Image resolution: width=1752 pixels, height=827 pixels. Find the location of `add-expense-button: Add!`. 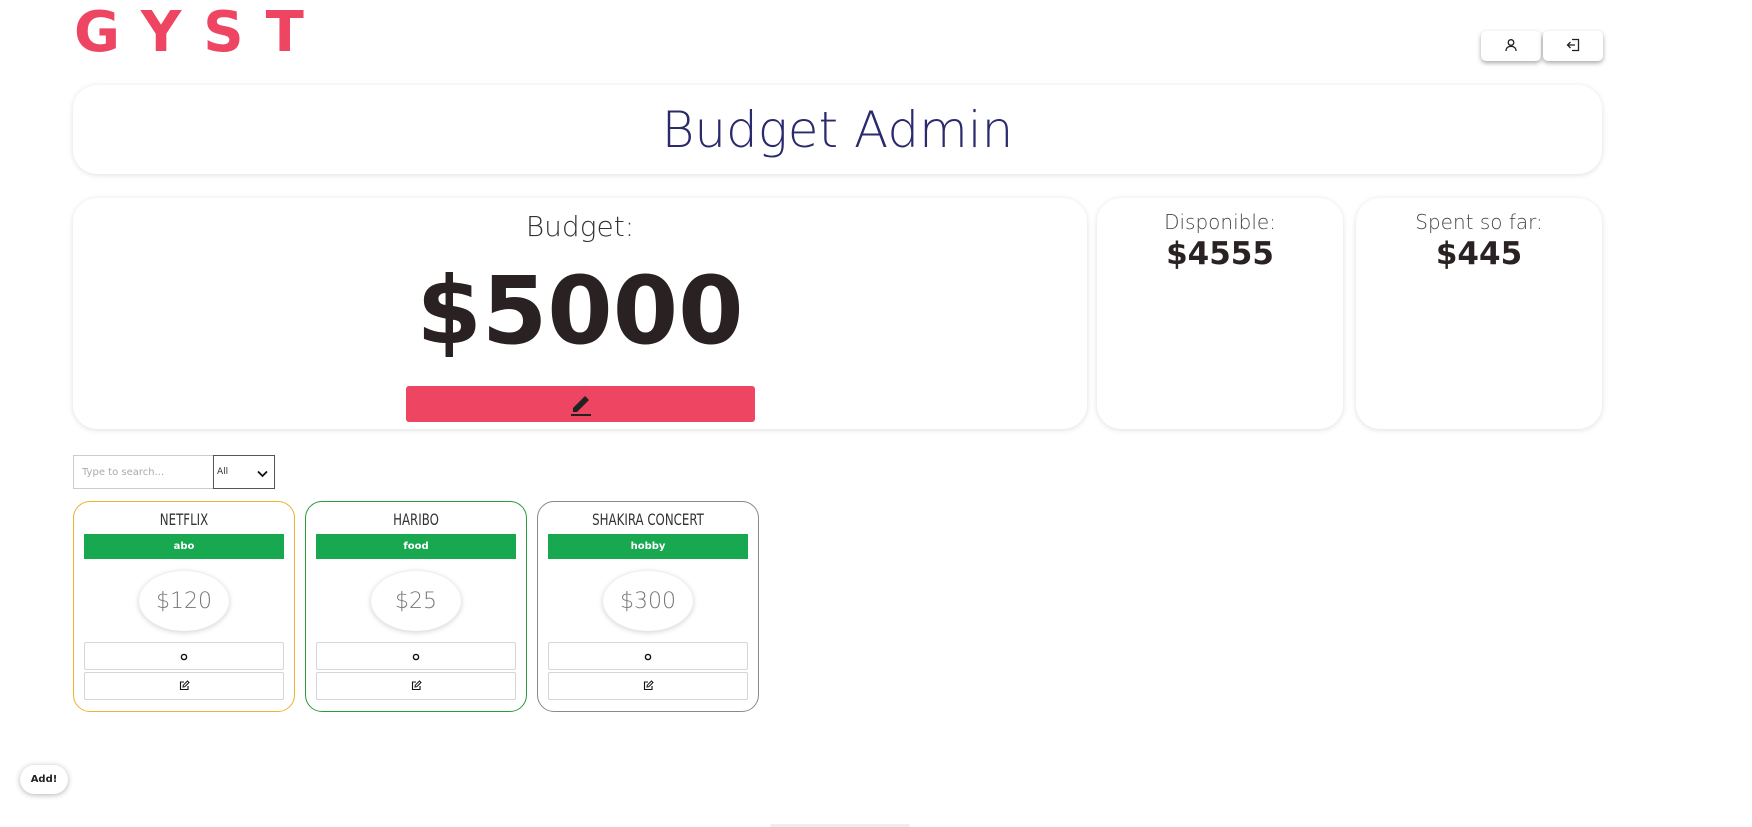

add-expense-button: Add! is located at coordinates (44, 779).